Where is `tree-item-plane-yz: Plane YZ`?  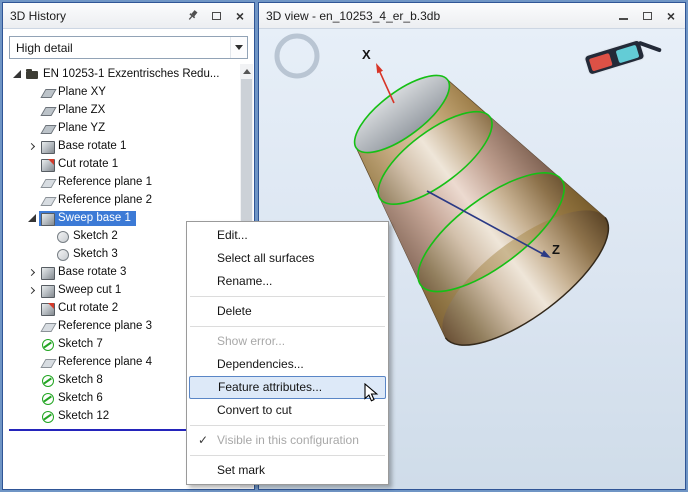
tree-item-plane-yz: Plane YZ is located at coordinates (122, 128).